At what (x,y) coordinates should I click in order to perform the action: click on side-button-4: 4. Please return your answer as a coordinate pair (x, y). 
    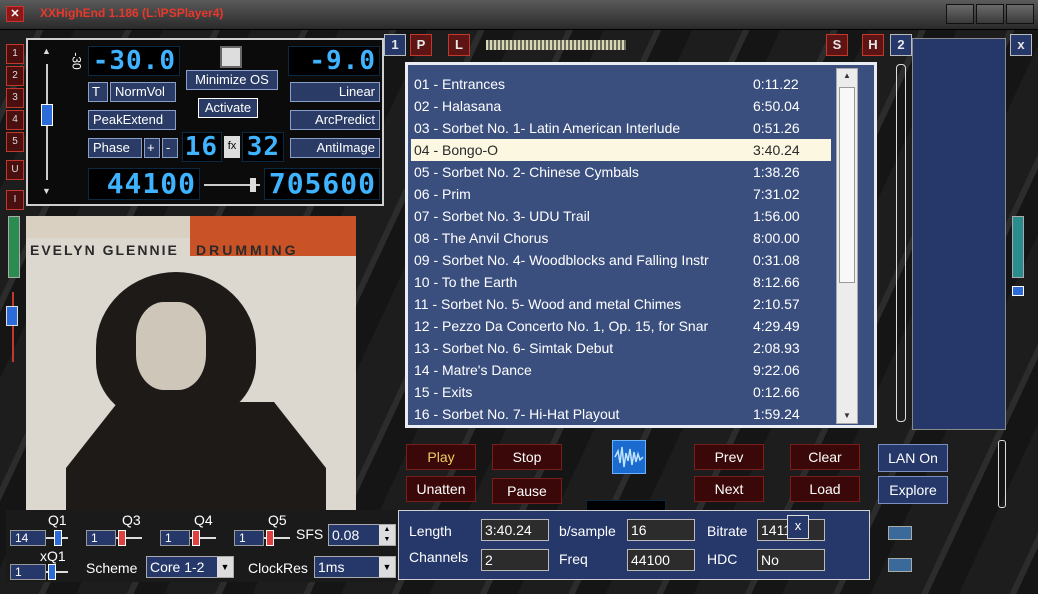
    Looking at the image, I should click on (15, 120).